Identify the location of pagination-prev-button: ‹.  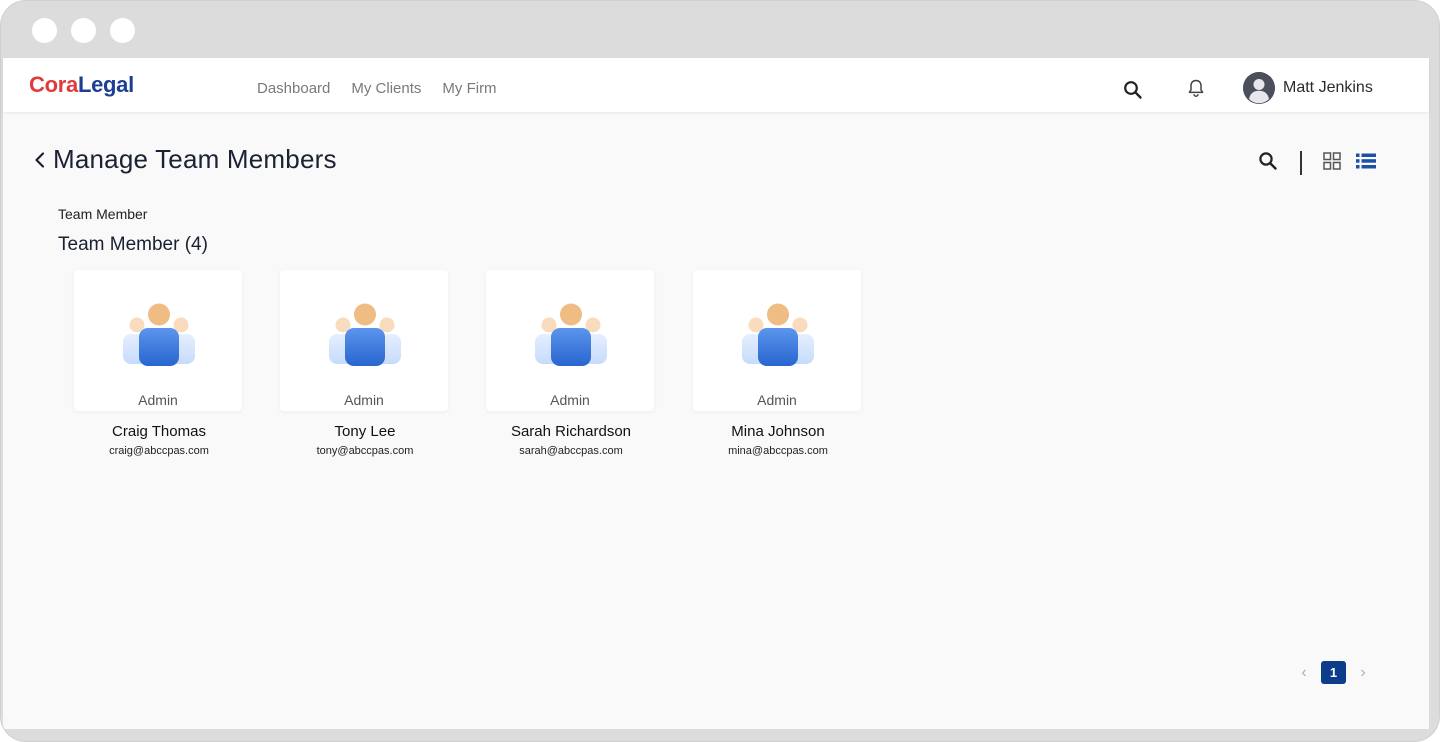
(1304, 673).